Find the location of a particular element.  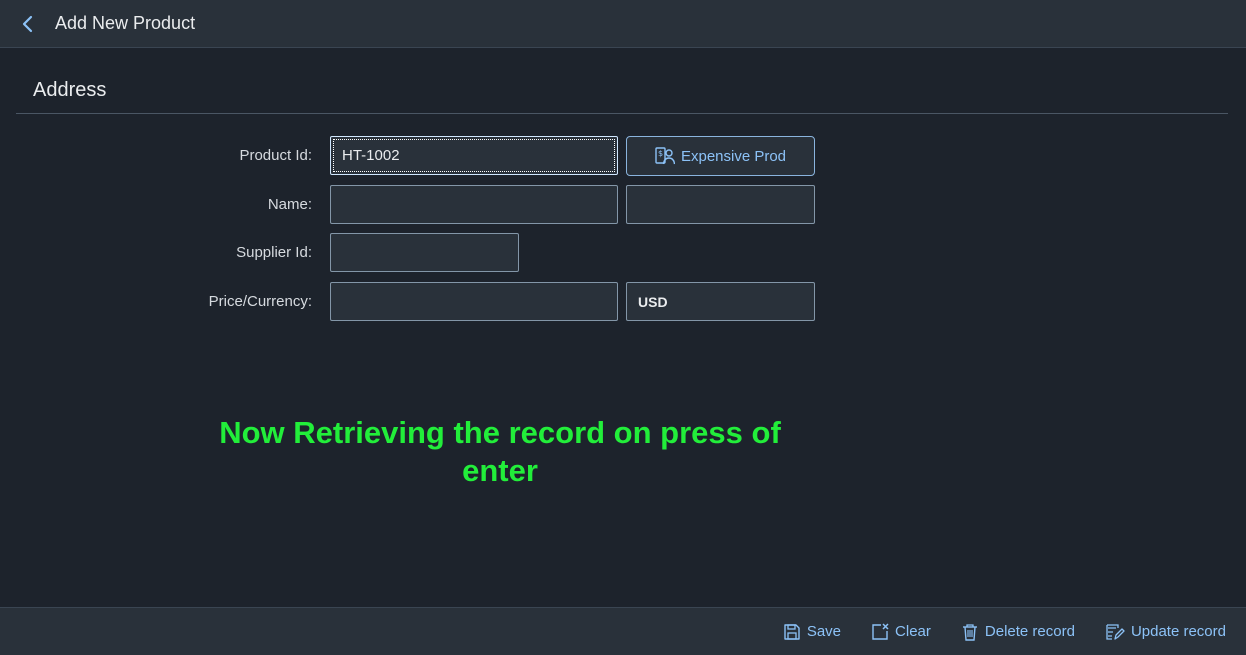

update-record-button: Update record is located at coordinates (1165, 632).